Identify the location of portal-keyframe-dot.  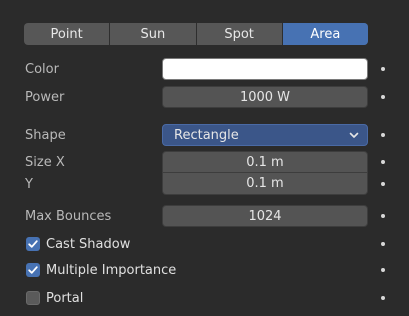
(383, 298).